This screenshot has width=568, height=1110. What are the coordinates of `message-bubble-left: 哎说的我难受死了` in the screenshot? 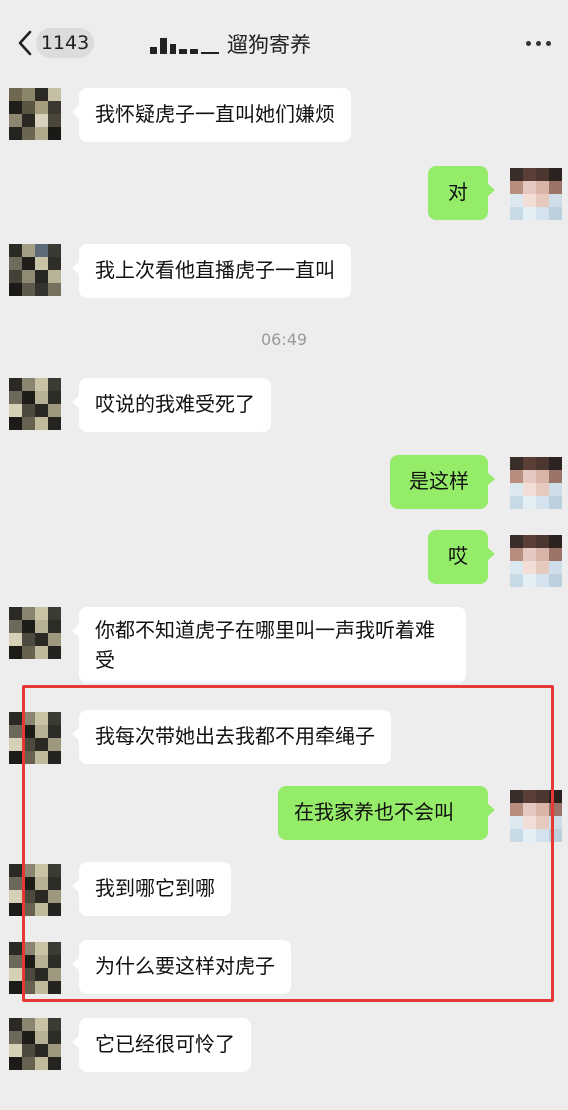 It's located at (171, 405).